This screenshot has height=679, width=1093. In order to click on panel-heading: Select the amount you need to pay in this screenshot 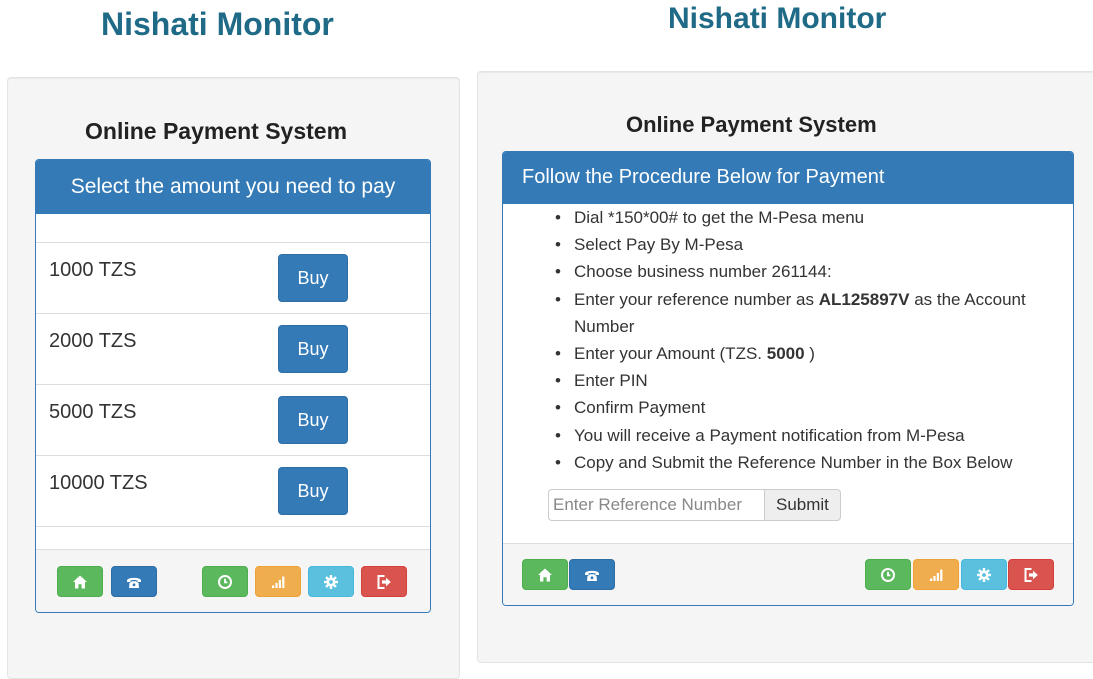, I will do `click(233, 187)`.